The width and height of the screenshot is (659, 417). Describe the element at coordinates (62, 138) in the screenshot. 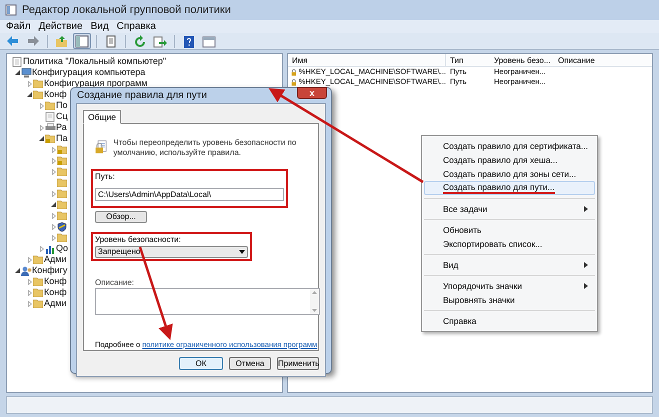

I see `tree-item: Па` at that location.